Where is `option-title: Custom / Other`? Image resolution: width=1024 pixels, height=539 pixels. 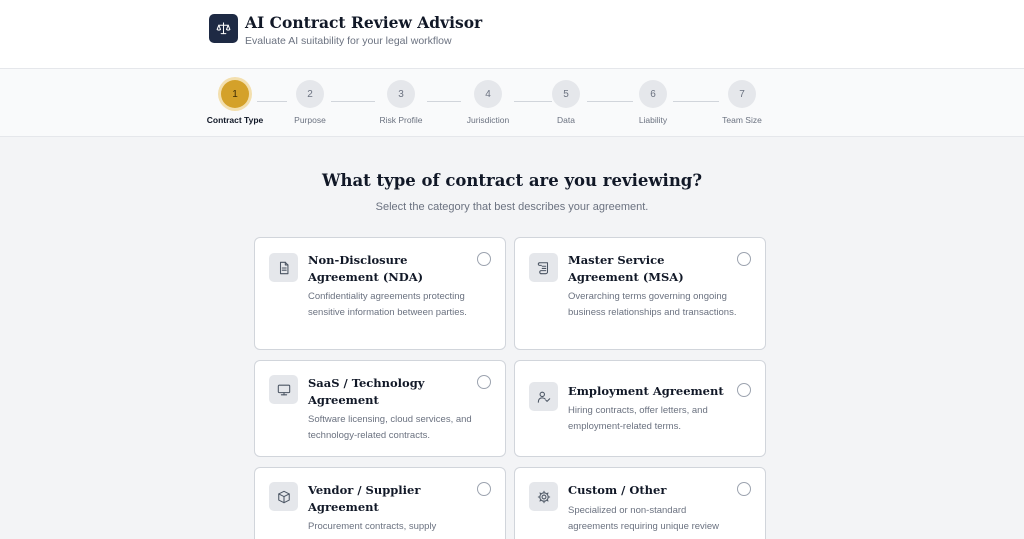
option-title: Custom / Other is located at coordinates (617, 490).